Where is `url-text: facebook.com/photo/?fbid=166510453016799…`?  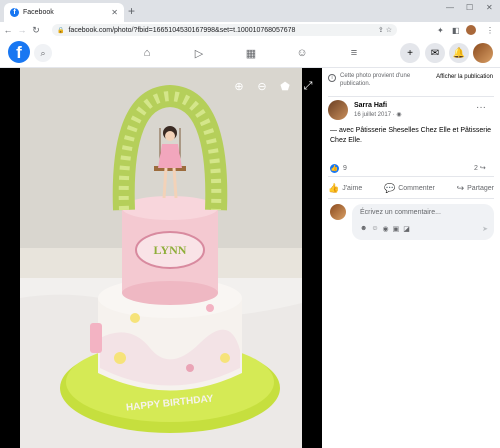 url-text: facebook.com/photo/?fbid=166510453016799… is located at coordinates (182, 30).